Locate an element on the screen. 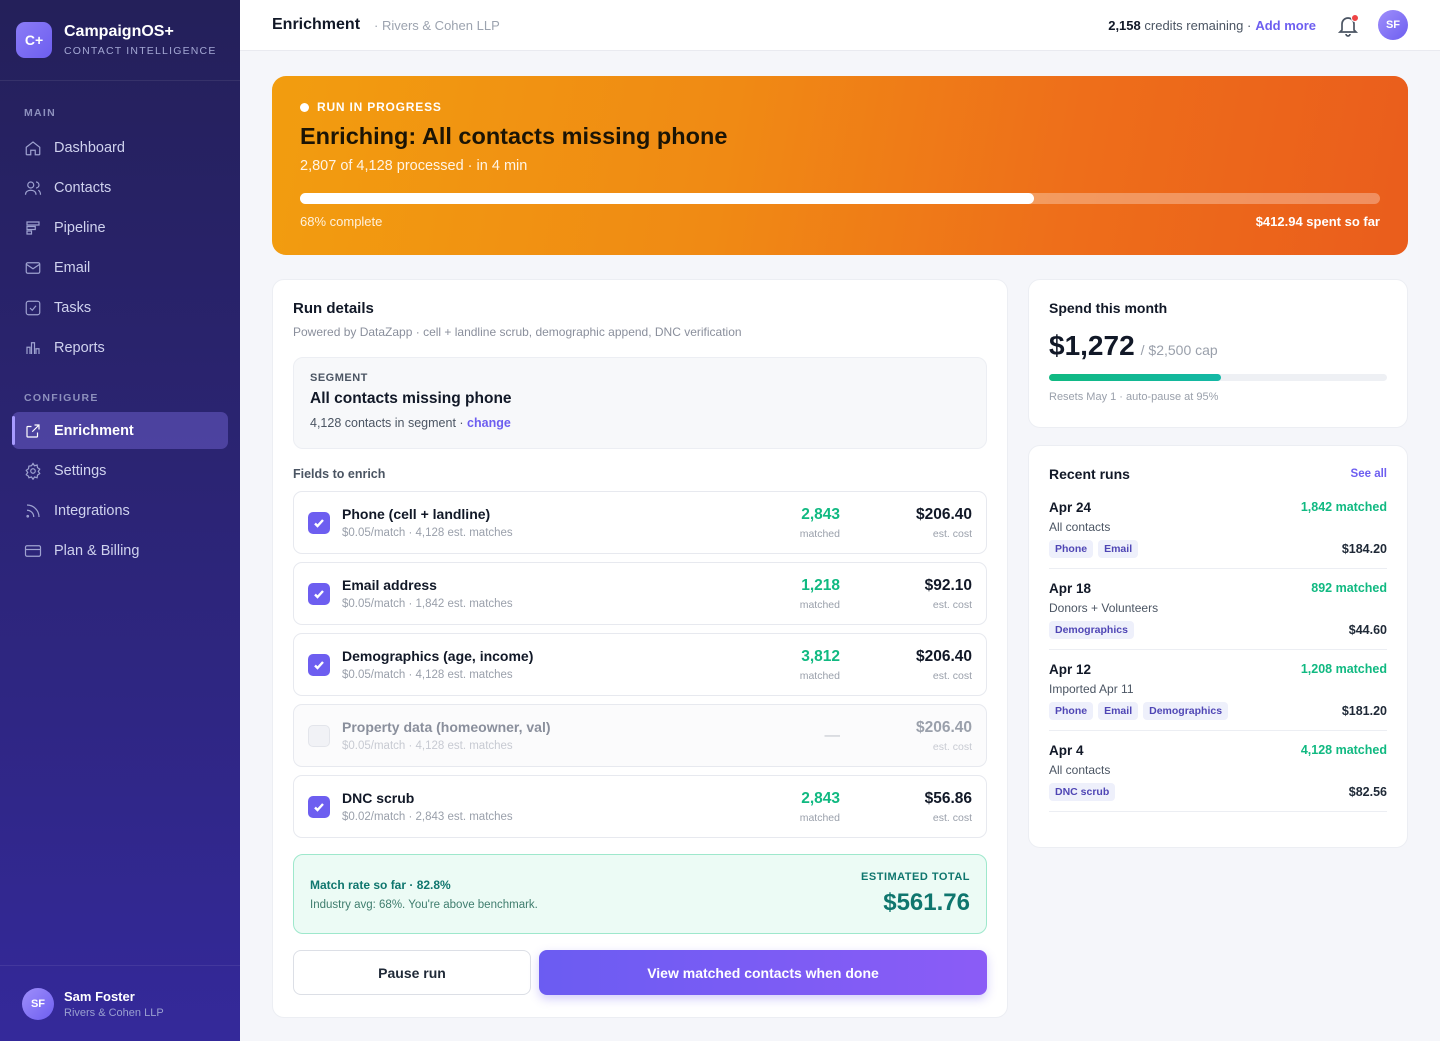 The image size is (1440, 1041). fields-label: Fields to enrich is located at coordinates (339, 474).